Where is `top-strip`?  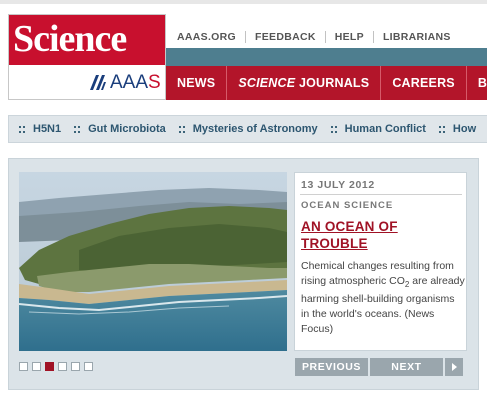 top-strip is located at coordinates (243, 2).